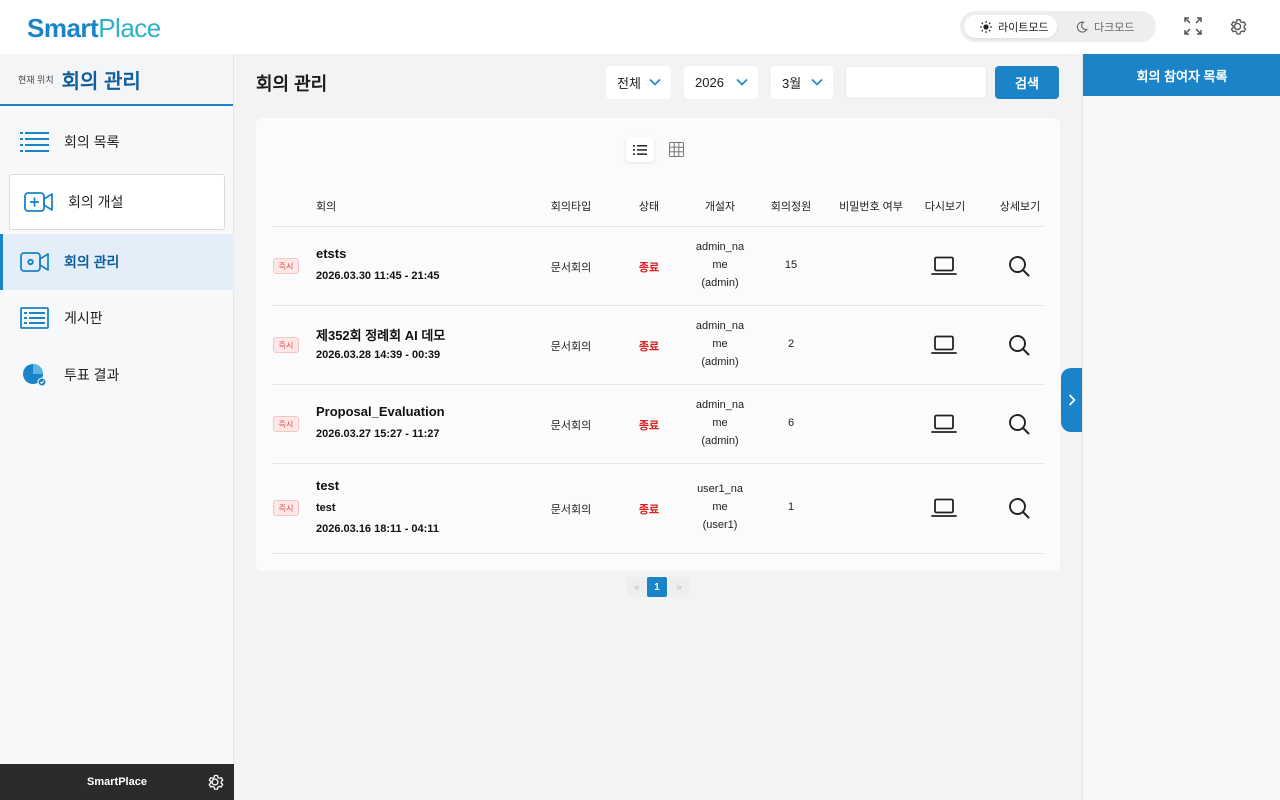 The height and width of the screenshot is (800, 1280). What do you see at coordinates (35, 142) in the screenshot?
I see `list-icon` at bounding box center [35, 142].